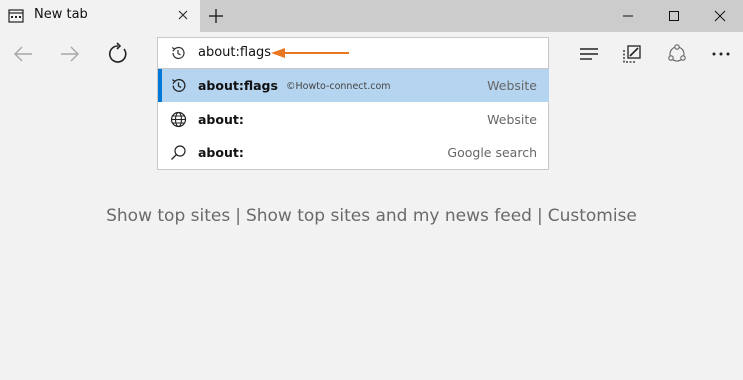 Image resolution: width=743 pixels, height=380 pixels. Describe the element at coordinates (310, 53) in the screenshot. I see `annotation-arrow-icon` at that location.